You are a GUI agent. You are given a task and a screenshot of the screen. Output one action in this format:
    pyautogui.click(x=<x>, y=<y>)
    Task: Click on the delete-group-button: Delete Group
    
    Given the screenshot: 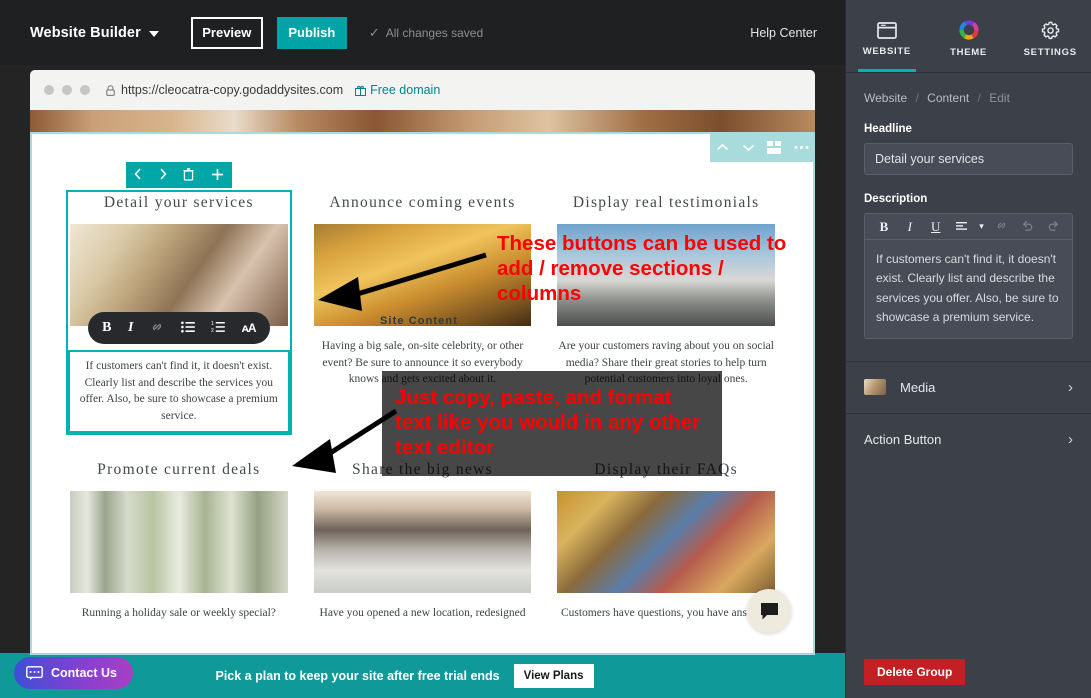 What is the action you would take?
    pyautogui.click(x=915, y=672)
    